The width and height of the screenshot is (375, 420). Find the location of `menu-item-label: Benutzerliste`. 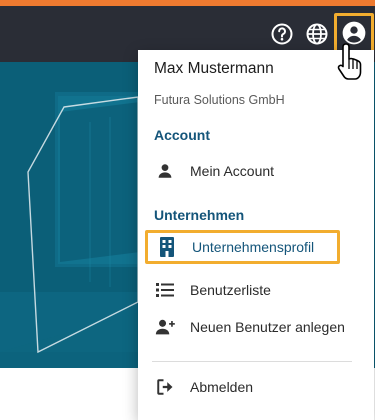

menu-item-label: Benutzerliste is located at coordinates (230, 290).